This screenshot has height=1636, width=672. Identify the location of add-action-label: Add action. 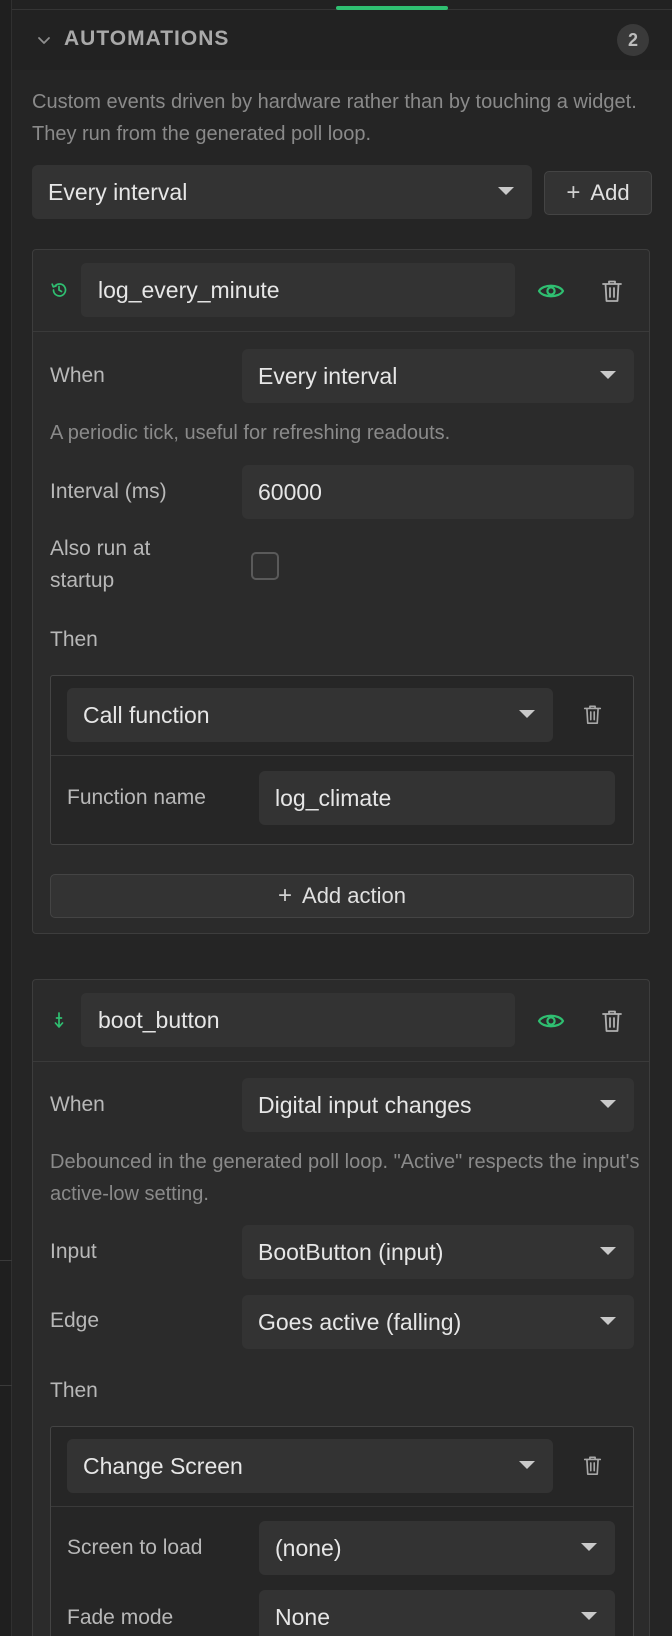
(354, 895).